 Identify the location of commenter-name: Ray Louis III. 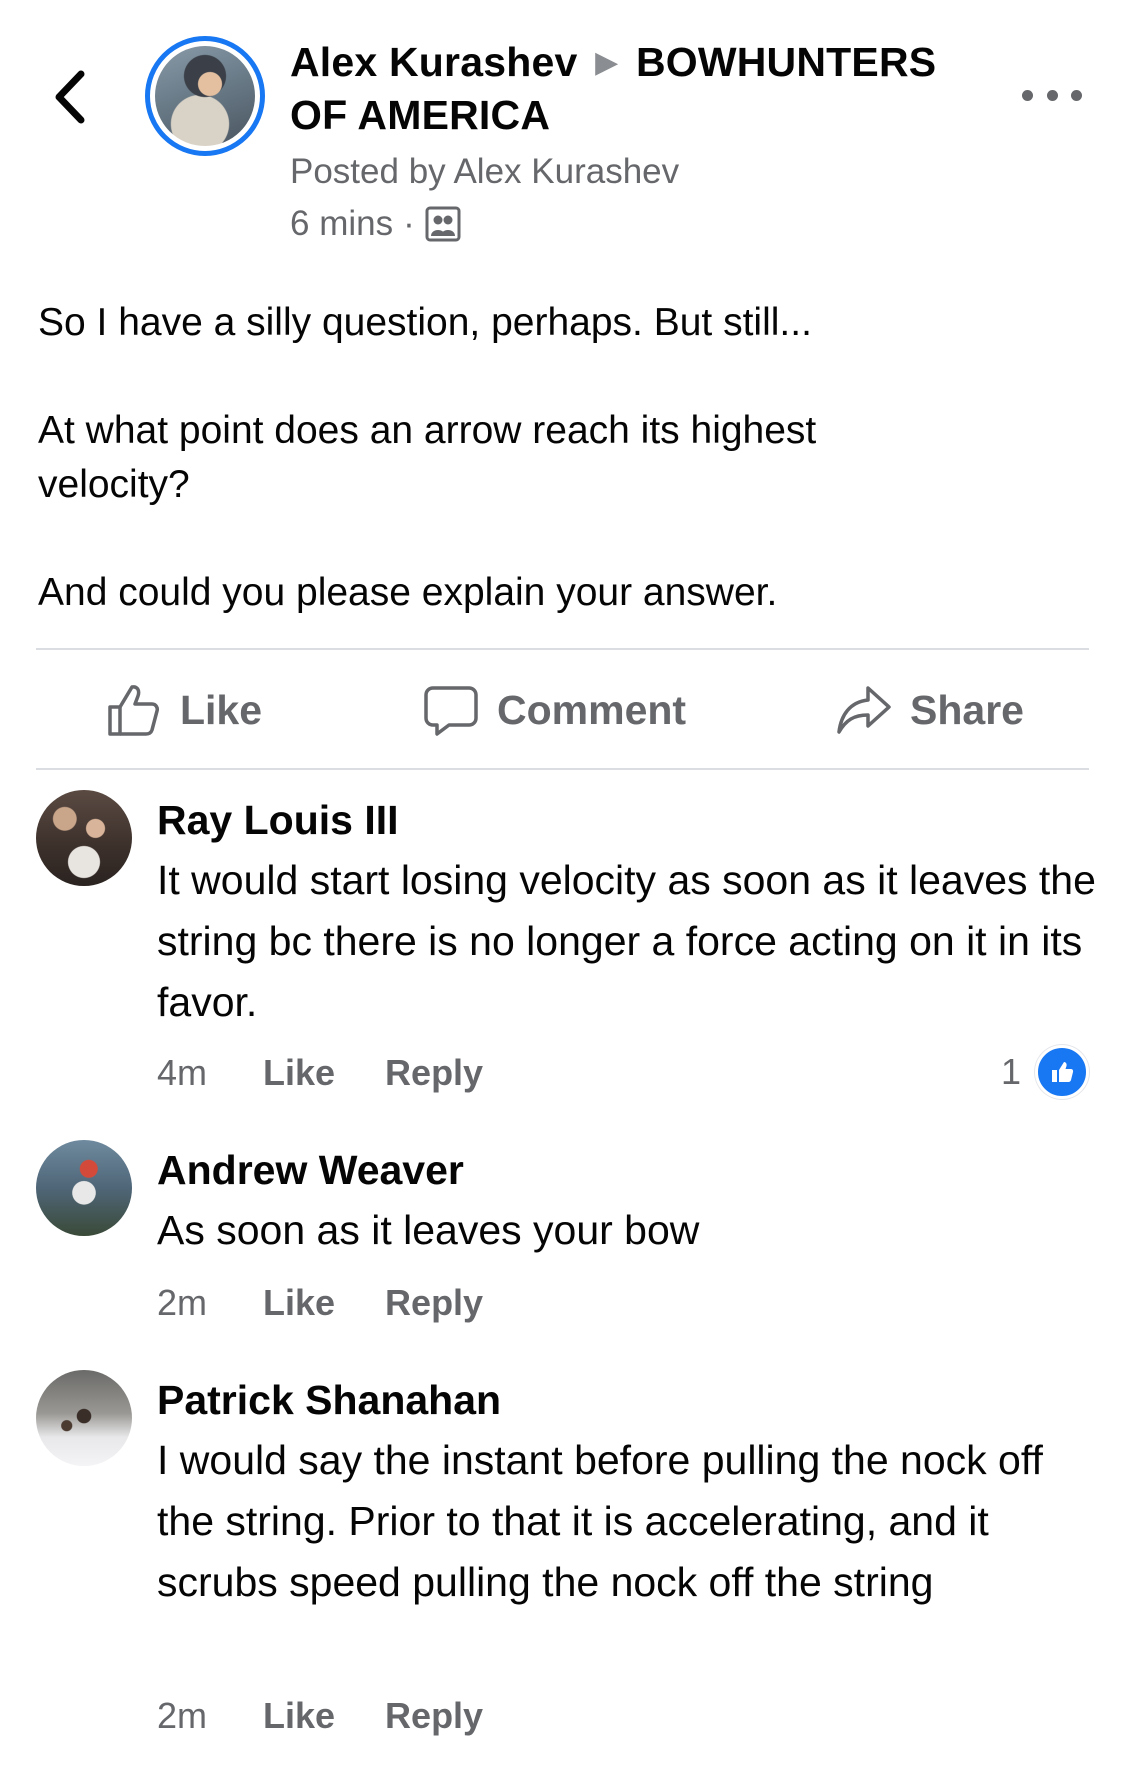
(278, 820).